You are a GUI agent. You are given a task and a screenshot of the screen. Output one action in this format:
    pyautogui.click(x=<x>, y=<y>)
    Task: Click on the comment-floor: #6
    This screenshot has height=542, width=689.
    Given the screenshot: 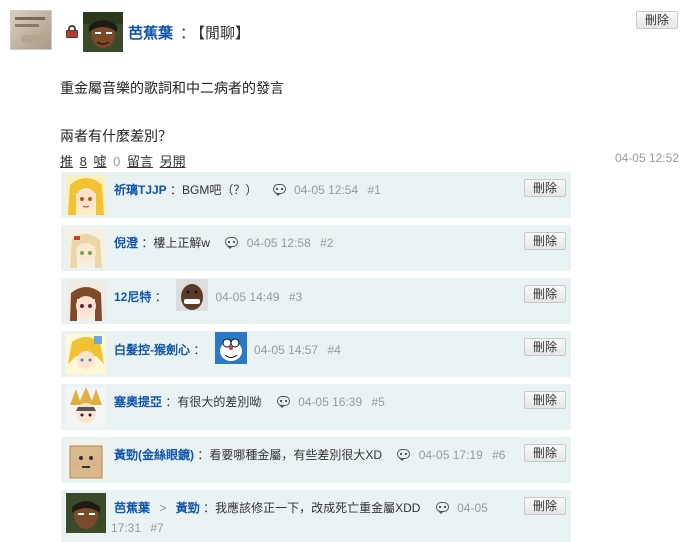 What is the action you would take?
    pyautogui.click(x=499, y=455)
    